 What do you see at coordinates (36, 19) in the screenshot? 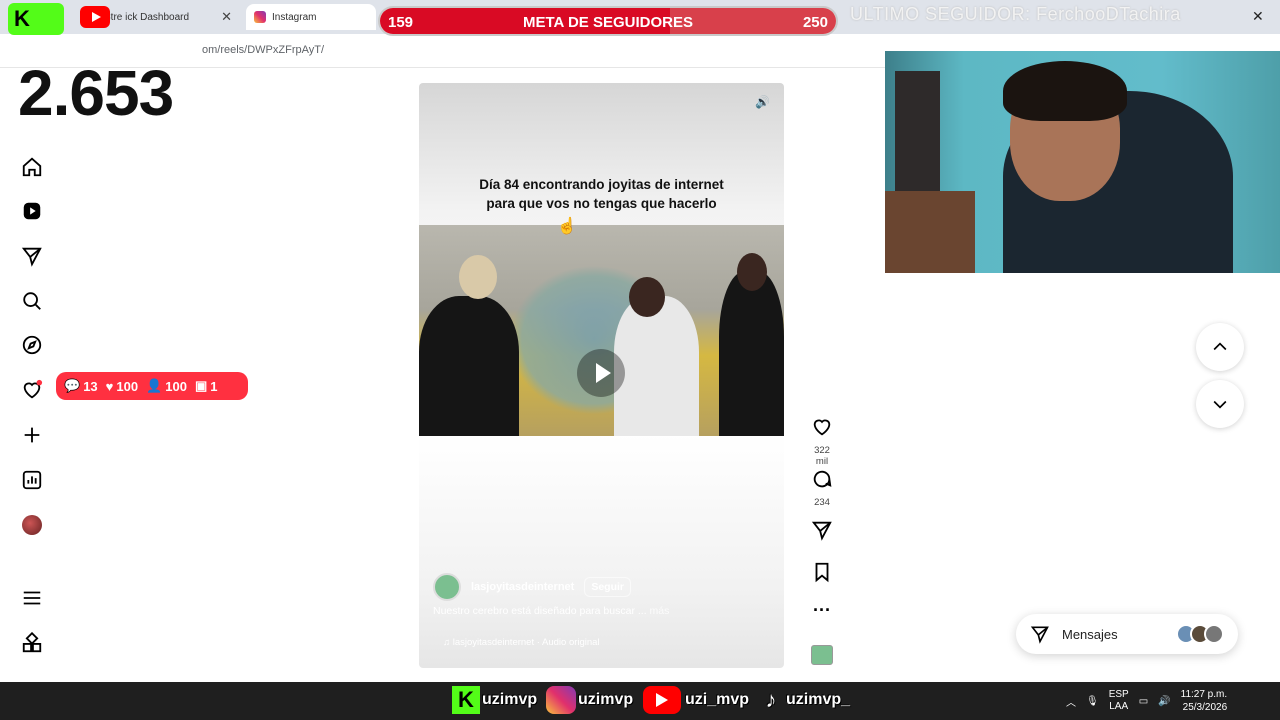
I see `kick-logo-icon: K` at bounding box center [36, 19].